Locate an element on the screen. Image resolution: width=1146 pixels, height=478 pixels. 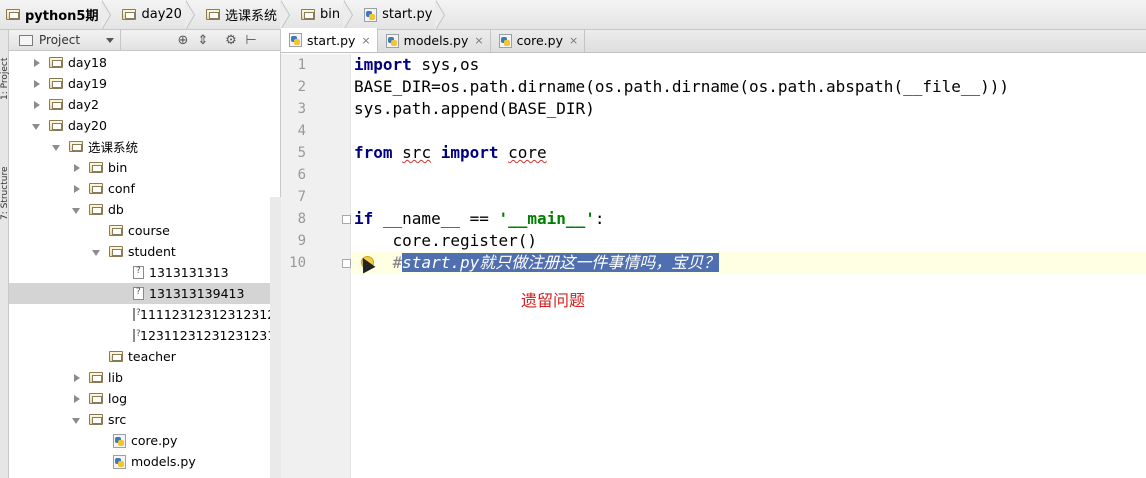
line-number: 7 is located at coordinates (301, 197).